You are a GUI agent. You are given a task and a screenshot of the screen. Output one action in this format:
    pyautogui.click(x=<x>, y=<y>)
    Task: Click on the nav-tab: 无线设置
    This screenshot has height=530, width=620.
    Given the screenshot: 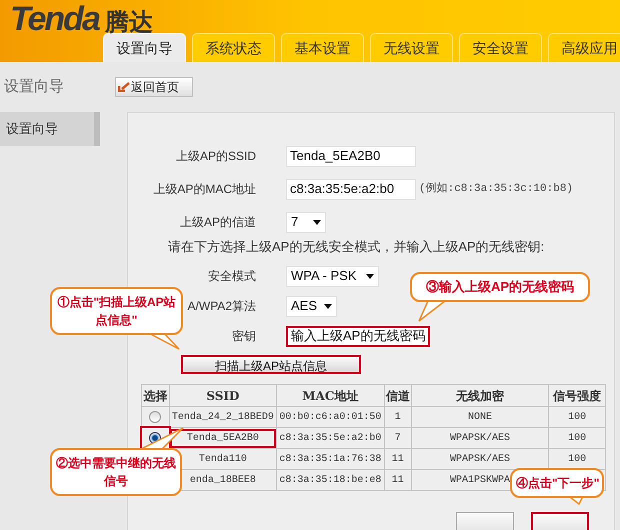 What is the action you would take?
    pyautogui.click(x=411, y=47)
    